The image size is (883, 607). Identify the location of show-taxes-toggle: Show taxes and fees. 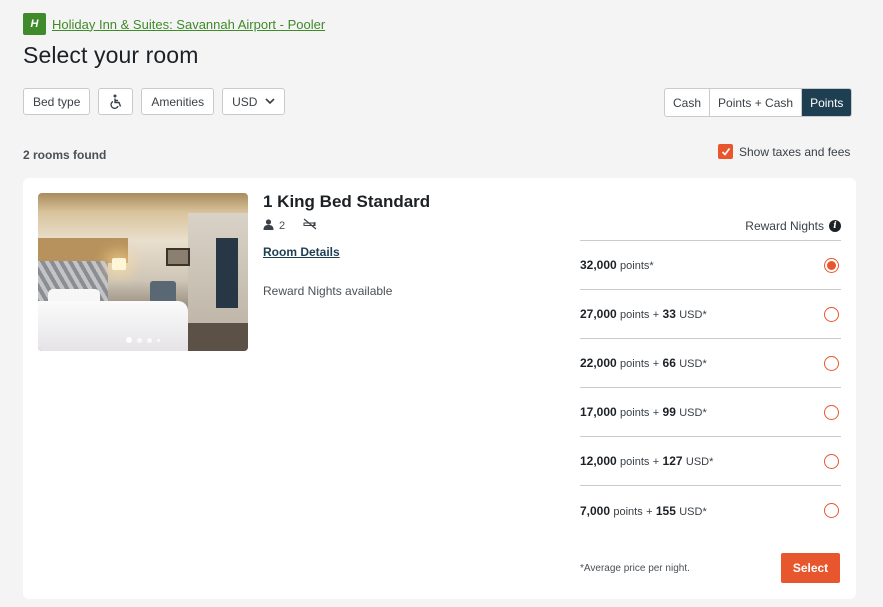
(784, 151).